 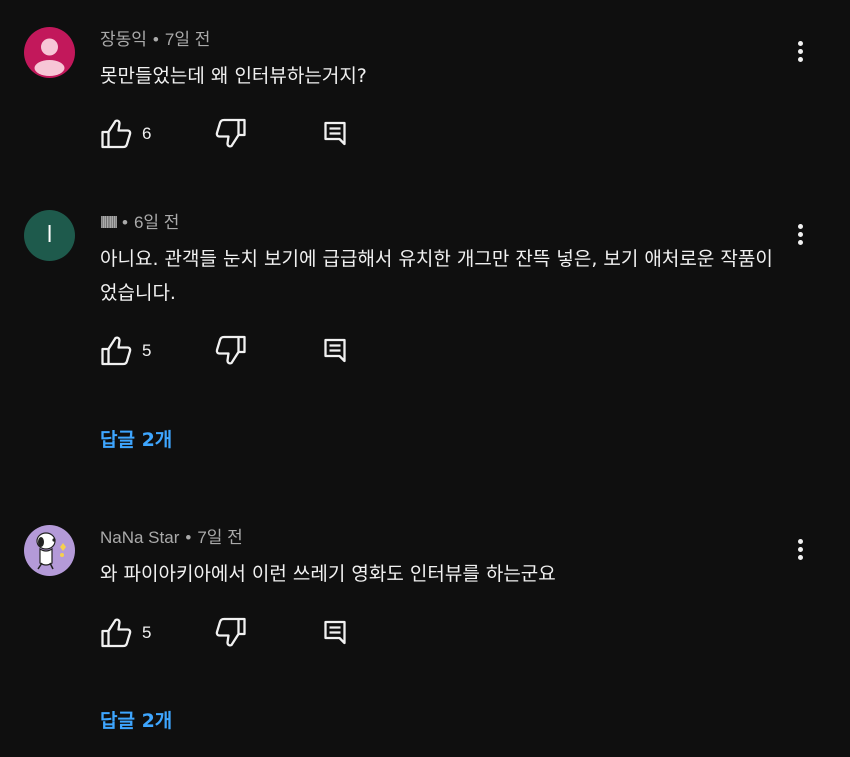 I want to click on default-person-icon, so click(x=49, y=52).